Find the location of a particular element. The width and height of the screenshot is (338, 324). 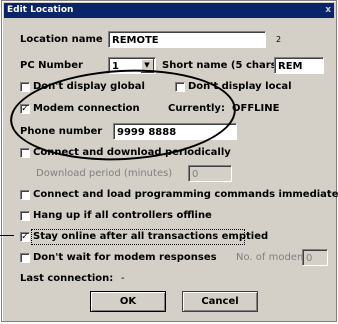

phone-number-label: Phone number is located at coordinates (61, 131).